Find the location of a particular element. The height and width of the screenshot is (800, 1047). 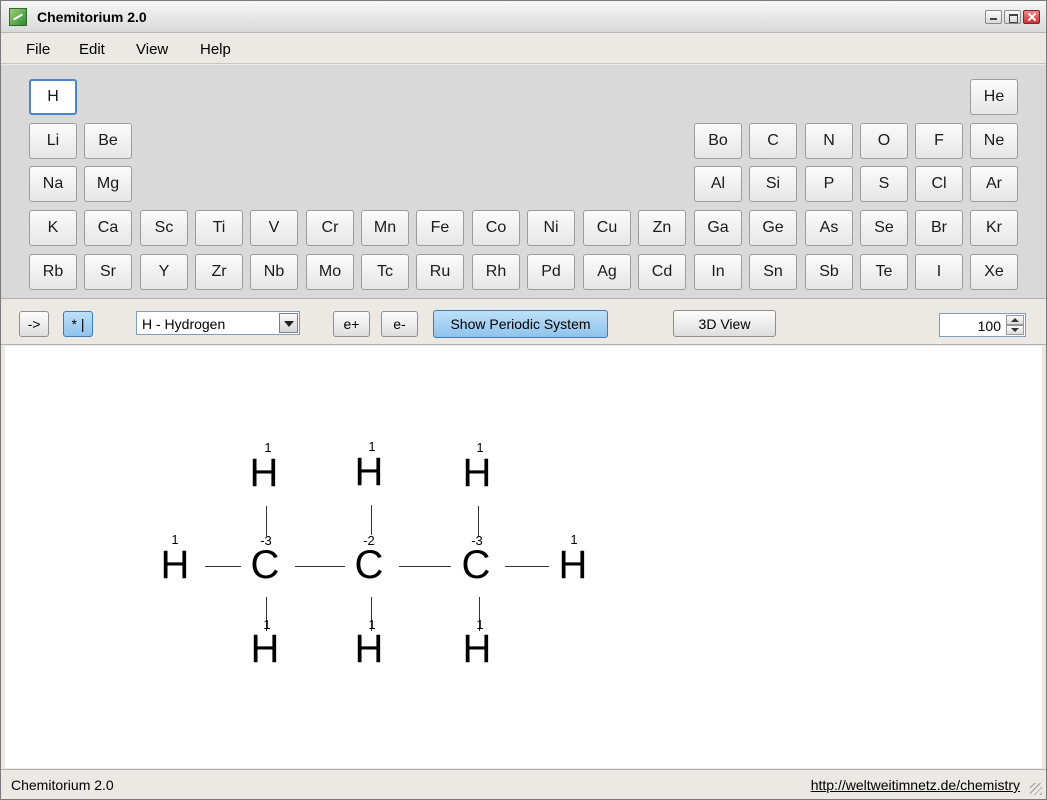

element-button-p: P is located at coordinates (829, 184).